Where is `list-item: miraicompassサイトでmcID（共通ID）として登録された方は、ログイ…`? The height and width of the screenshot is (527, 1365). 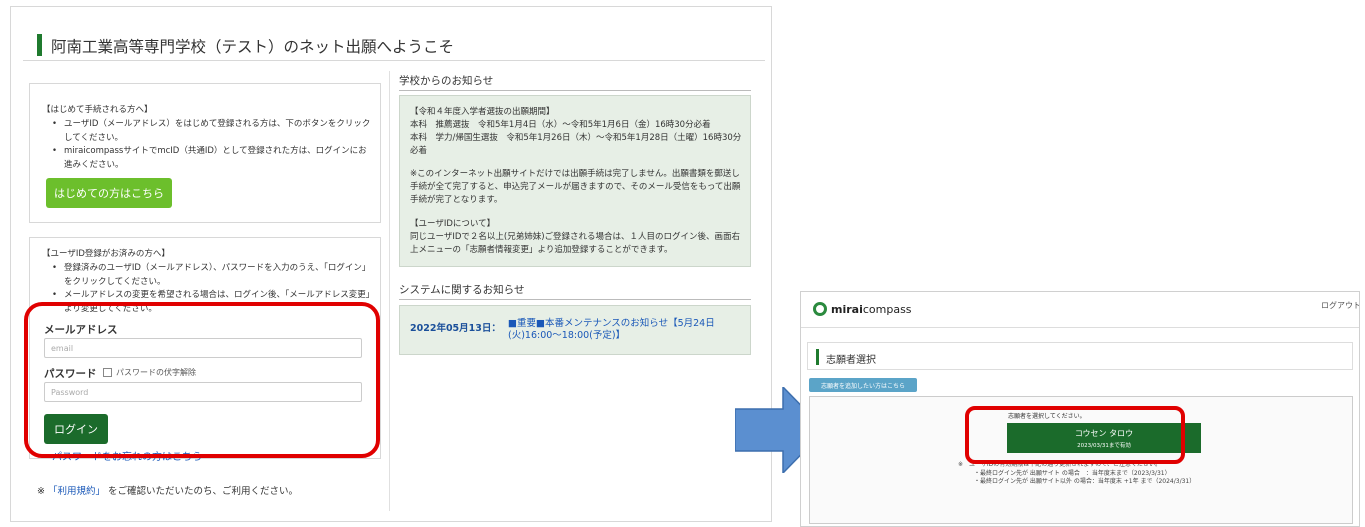
list-item: miraicompassサイトでmcID（共通ID）として登録された方は、ログイ… is located at coordinates (212, 158).